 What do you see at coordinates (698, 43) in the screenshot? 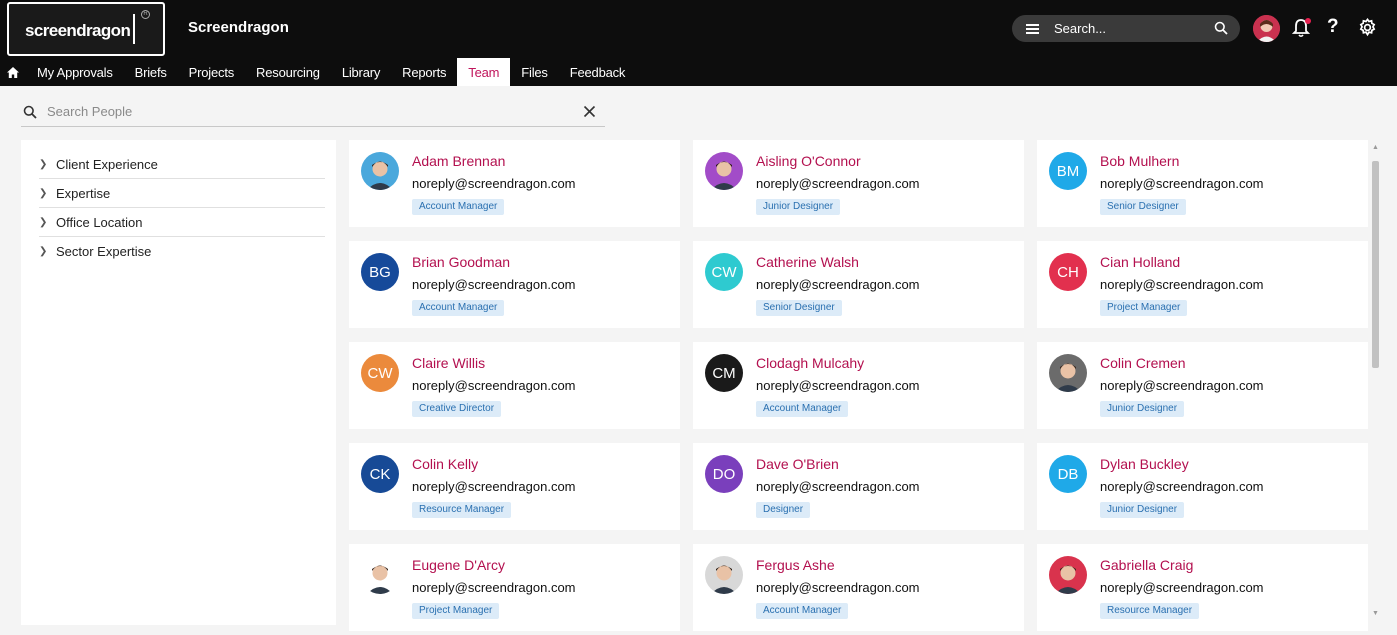
I see `top-header: screendragon R Screendragon Search... ?` at bounding box center [698, 43].